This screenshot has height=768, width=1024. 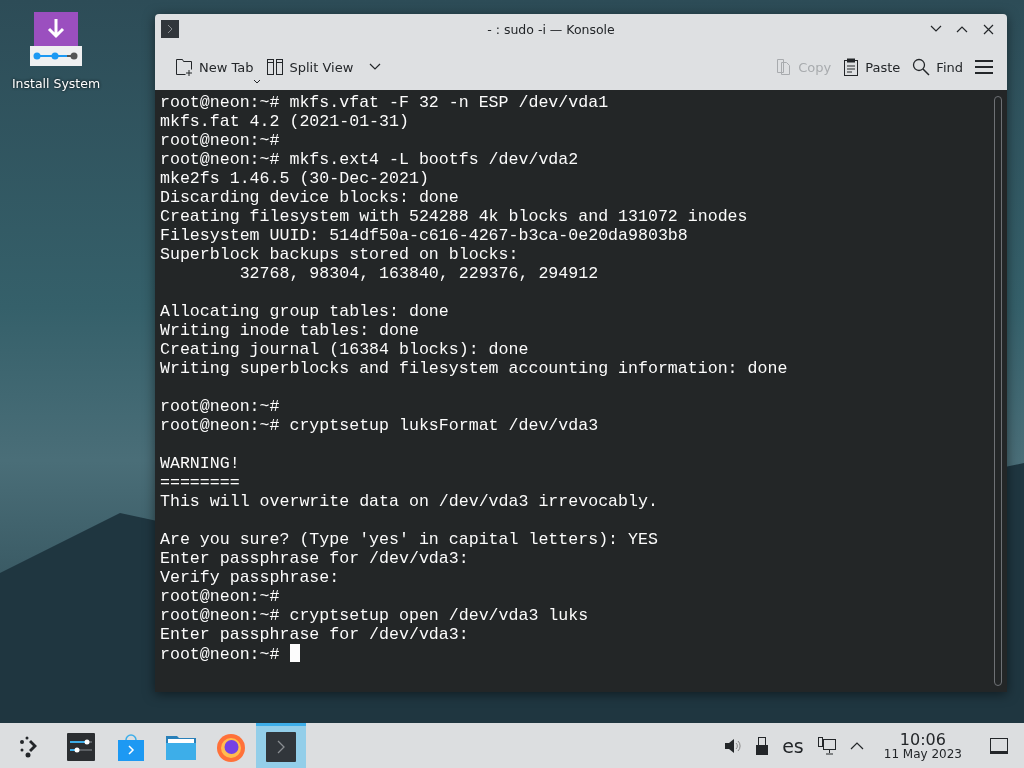 What do you see at coordinates (999, 745) in the screenshot?
I see `show-desktop-icon` at bounding box center [999, 745].